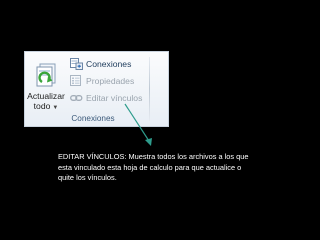  I want to click on refresh-all-button: Actualizar todo ▼, so click(46, 91).